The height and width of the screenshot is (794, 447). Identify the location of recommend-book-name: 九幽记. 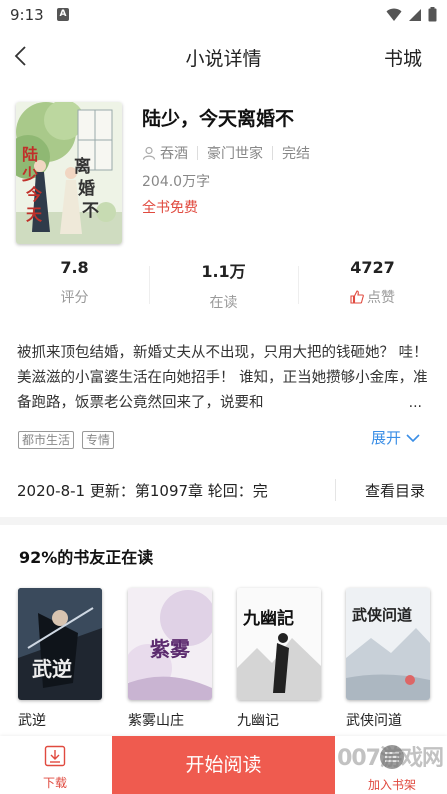
(258, 721).